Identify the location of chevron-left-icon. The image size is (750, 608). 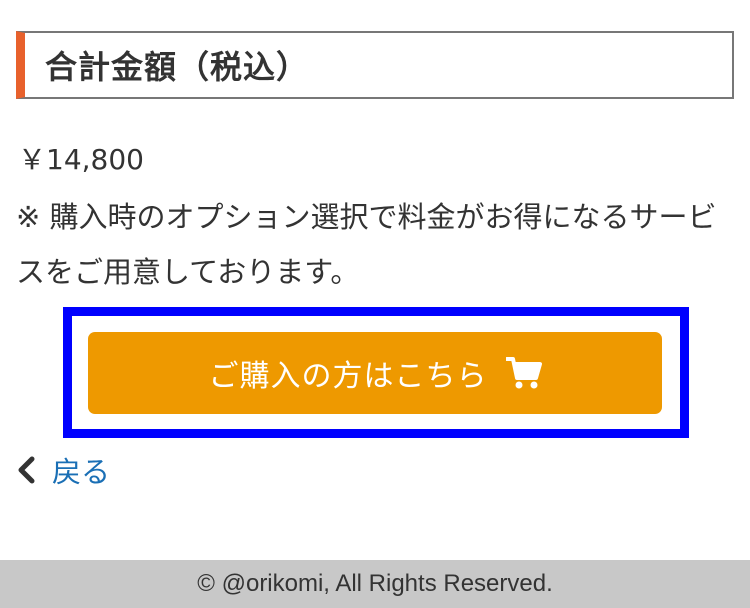
(27, 470).